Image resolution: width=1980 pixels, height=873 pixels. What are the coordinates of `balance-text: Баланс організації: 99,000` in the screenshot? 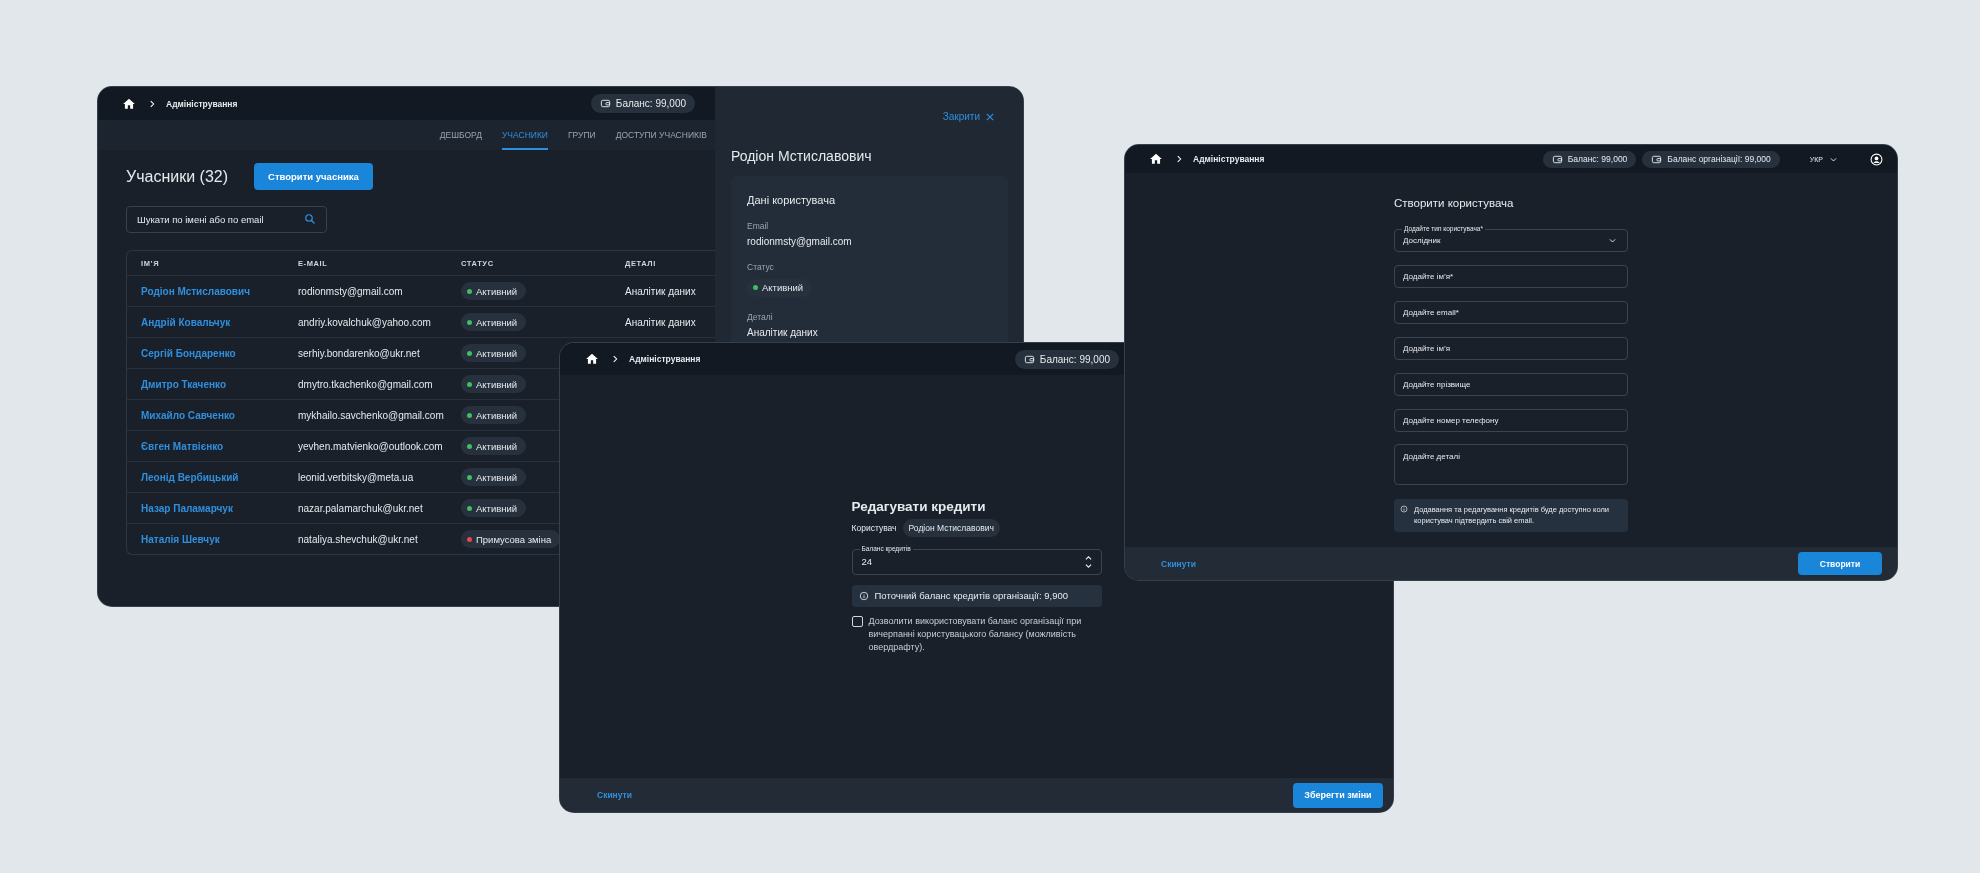 It's located at (1719, 159).